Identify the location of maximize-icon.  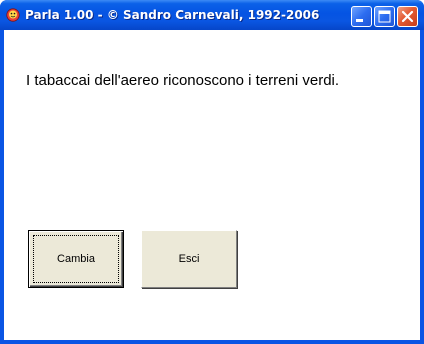
(384, 16).